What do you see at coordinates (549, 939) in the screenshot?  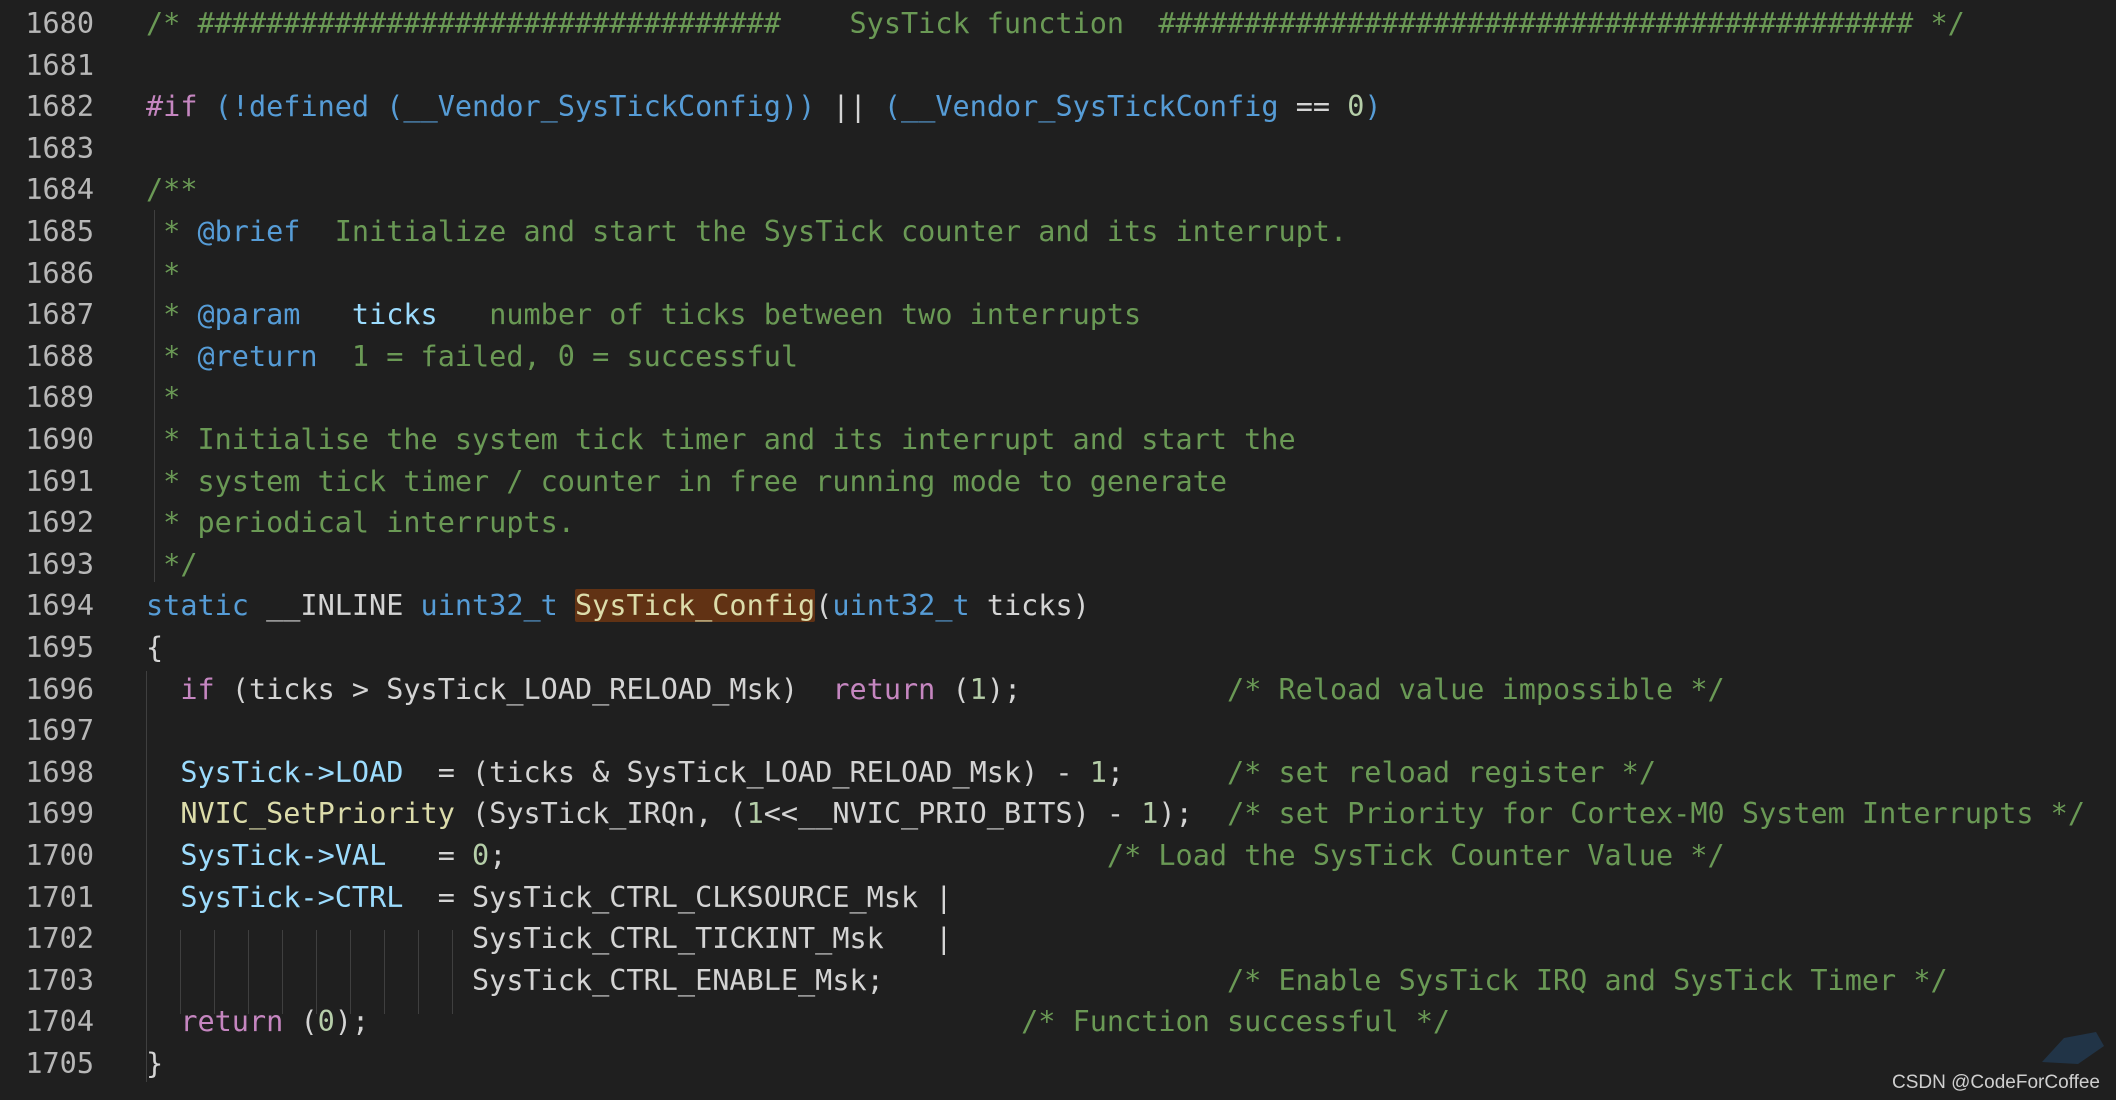 I see `code-token: SysTick_CTRL_TICKINT_Msk |` at bounding box center [549, 939].